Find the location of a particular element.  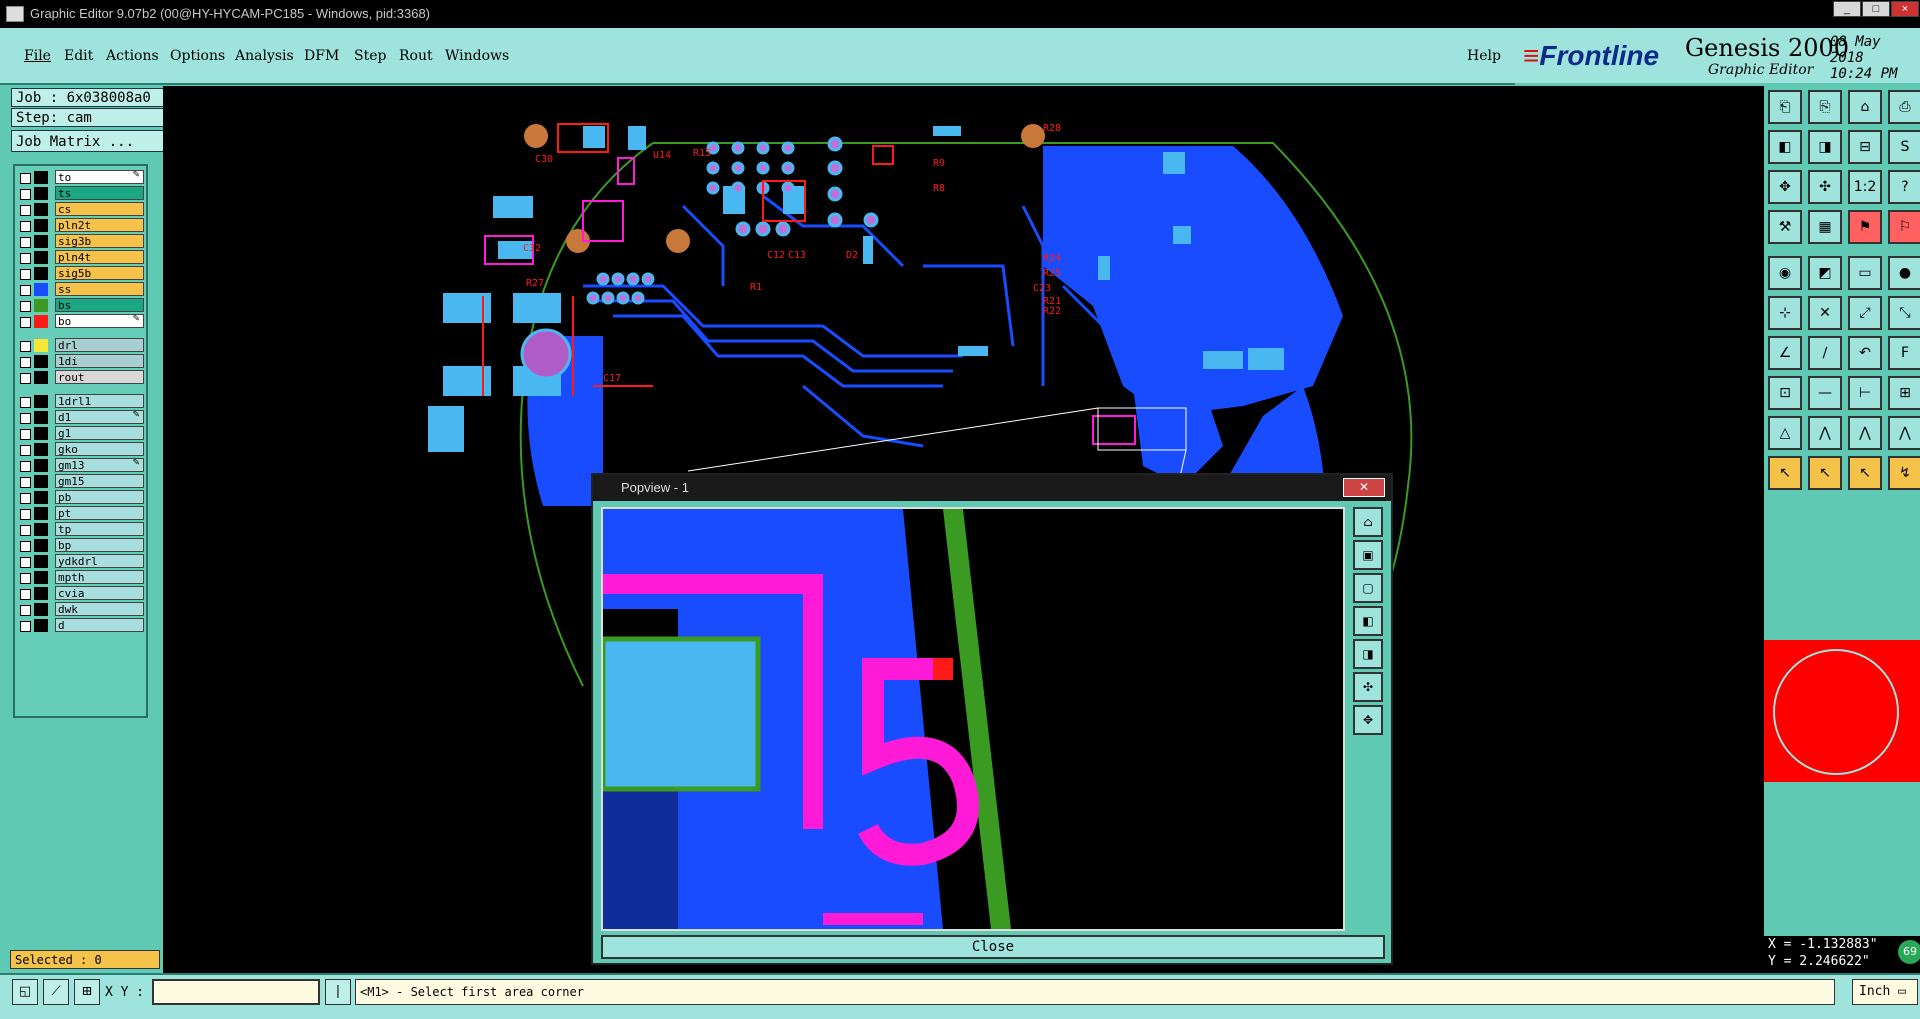

layer-name: tp is located at coordinates (99, 529).